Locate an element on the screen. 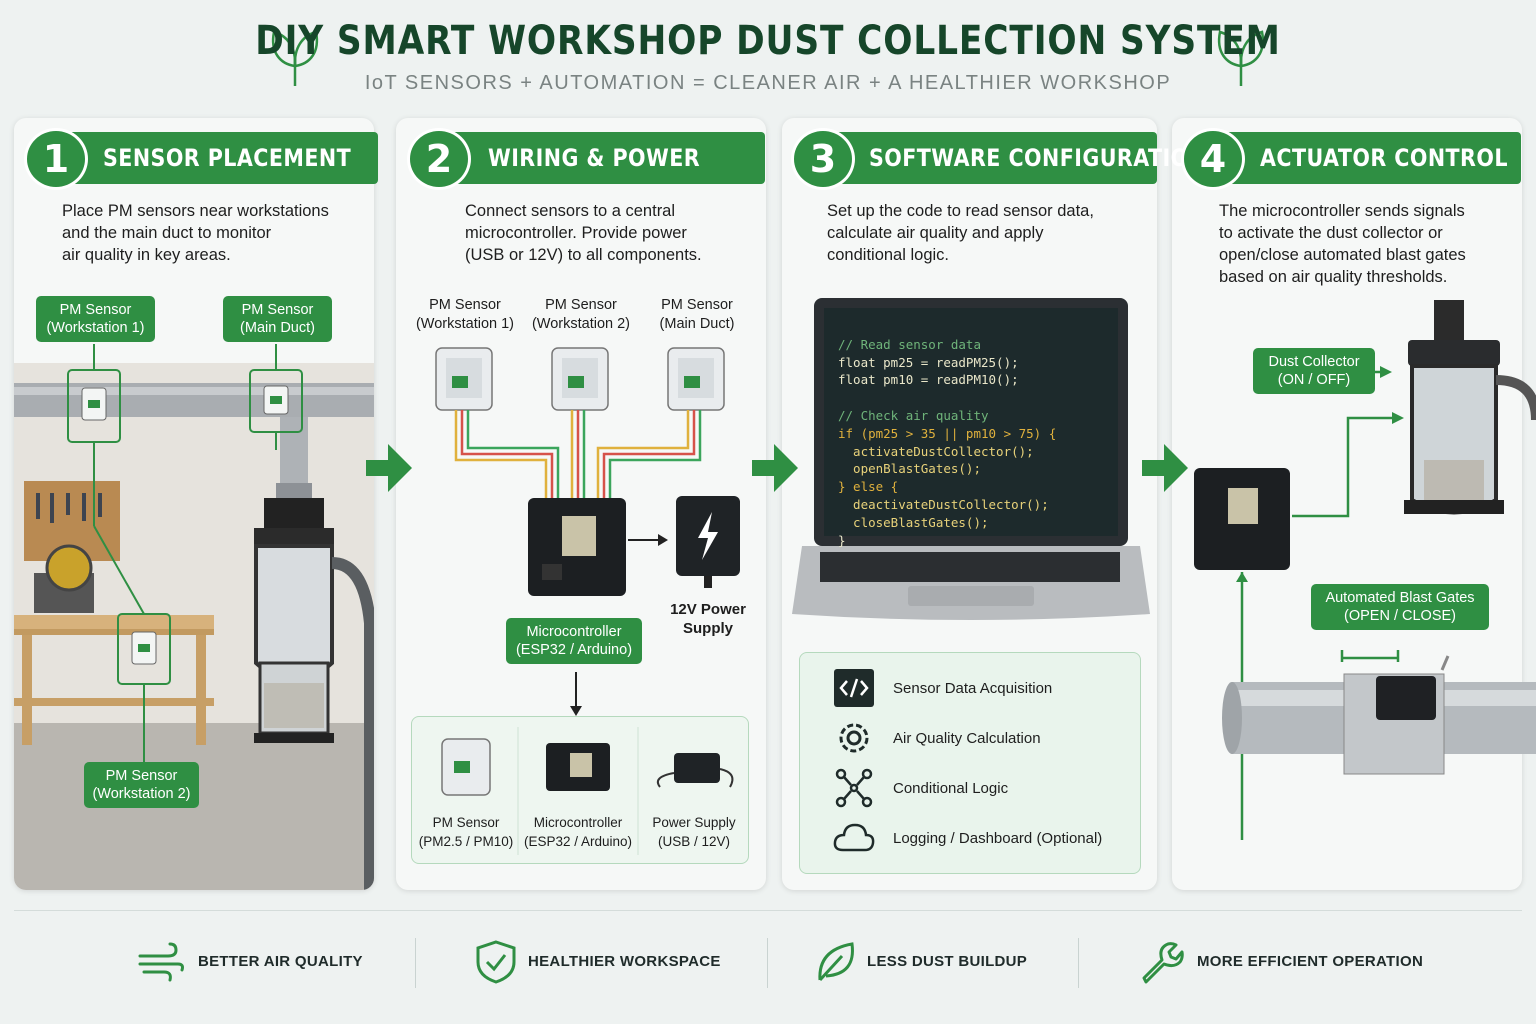 Image resolution: width=1536 pixels, height=1024 pixels. sensor-tag-workstation-1: PM Sensor (Workstation 1) is located at coordinates (95, 319).